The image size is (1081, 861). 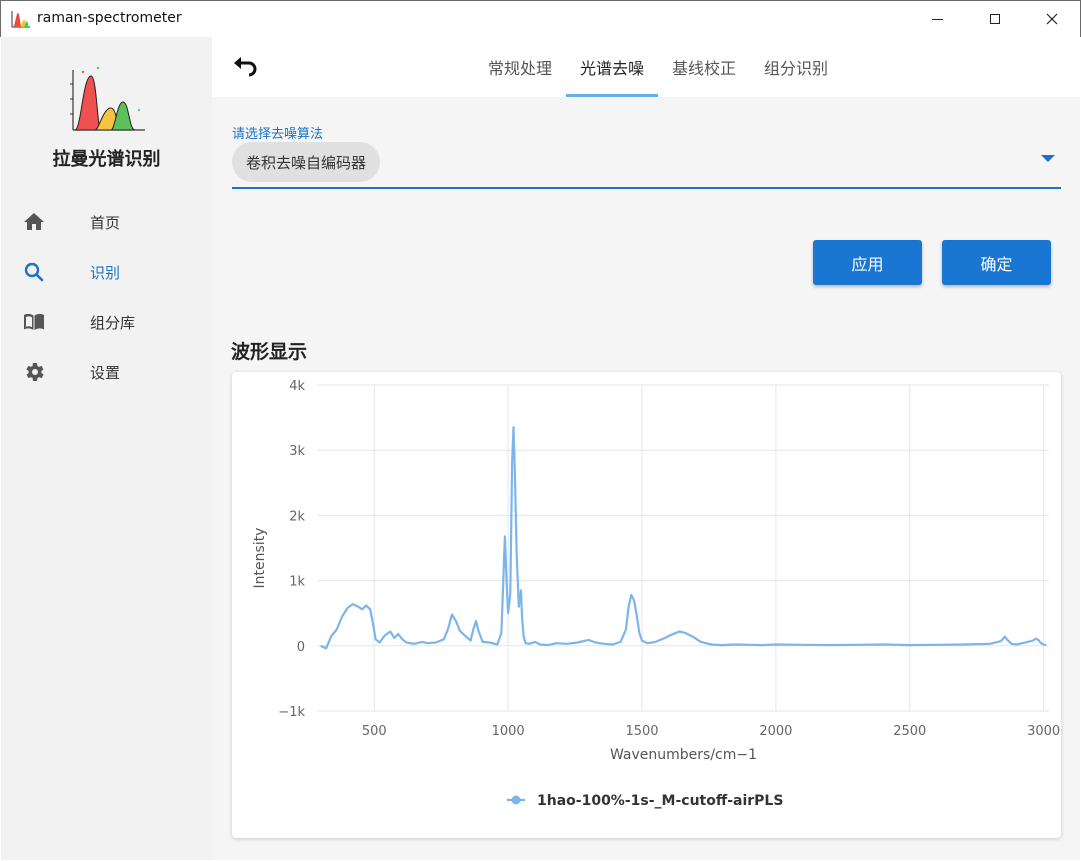 I want to click on sidebar-item-settings: 设置, so click(x=106, y=372).